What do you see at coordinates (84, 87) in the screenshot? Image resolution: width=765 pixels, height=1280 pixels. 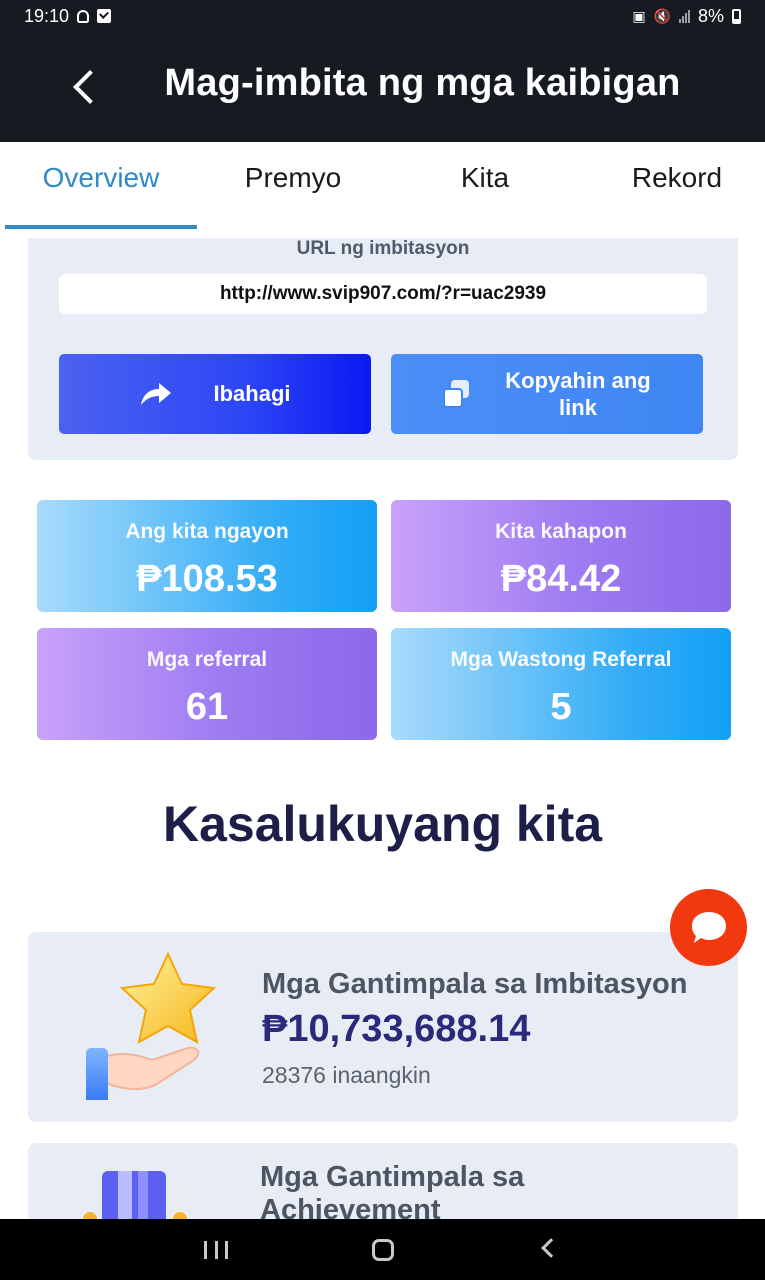 I see `back-button` at bounding box center [84, 87].